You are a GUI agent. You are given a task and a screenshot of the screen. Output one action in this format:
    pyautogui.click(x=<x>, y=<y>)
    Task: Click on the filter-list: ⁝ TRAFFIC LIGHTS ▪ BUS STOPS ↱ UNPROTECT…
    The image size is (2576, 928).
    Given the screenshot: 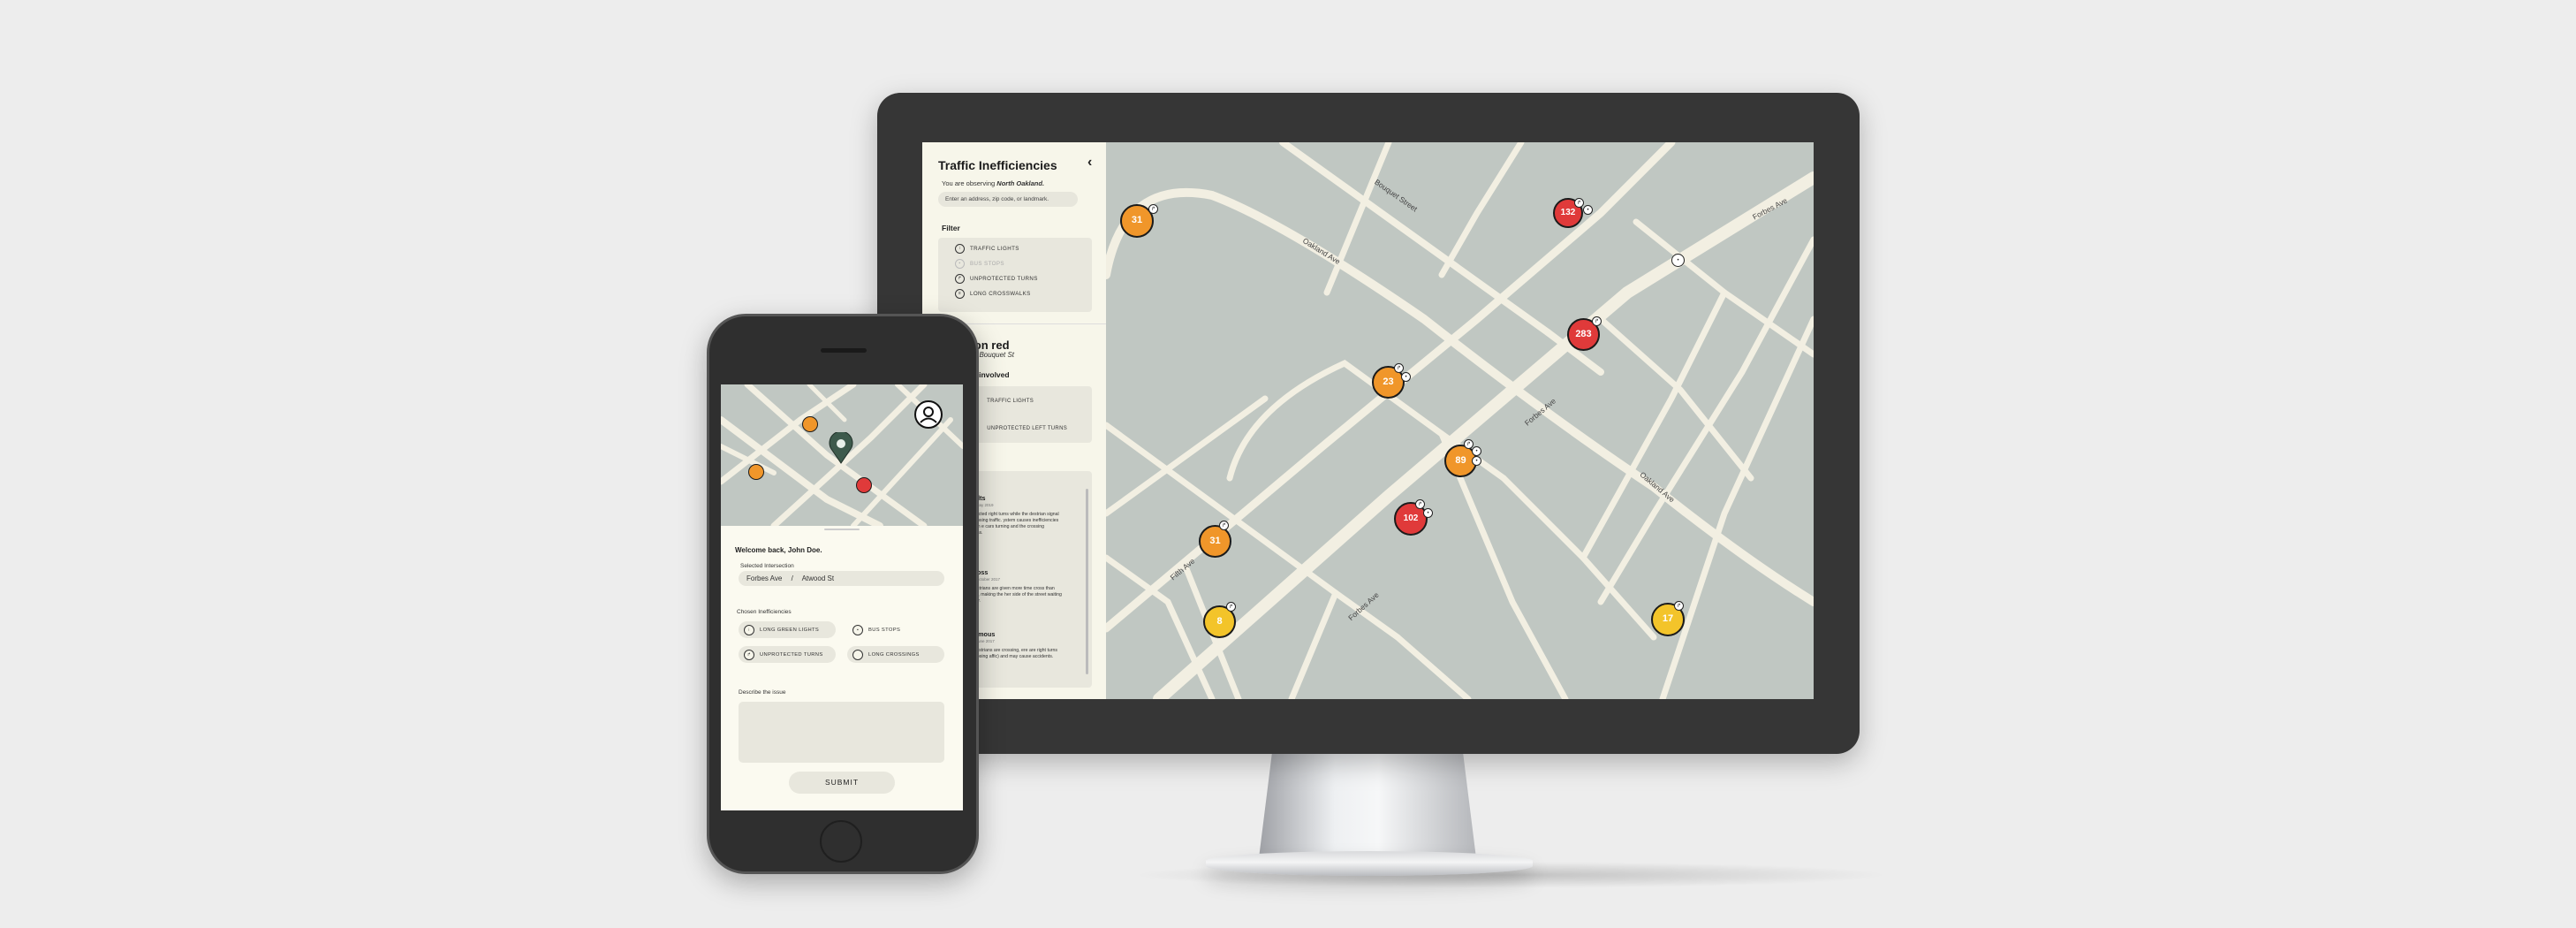 What is the action you would take?
    pyautogui.click(x=1015, y=275)
    